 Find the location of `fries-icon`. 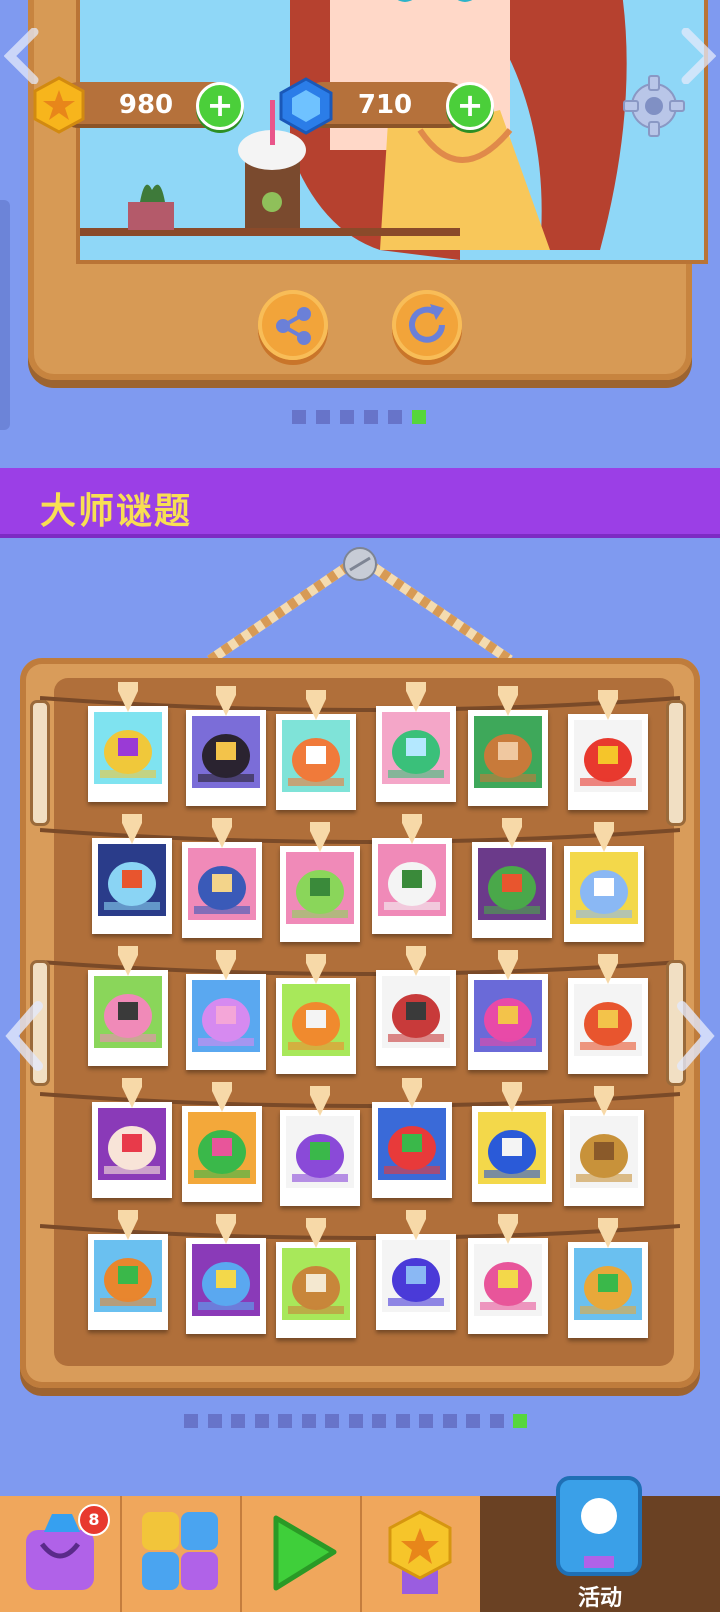

fries-icon is located at coordinates (608, 756).